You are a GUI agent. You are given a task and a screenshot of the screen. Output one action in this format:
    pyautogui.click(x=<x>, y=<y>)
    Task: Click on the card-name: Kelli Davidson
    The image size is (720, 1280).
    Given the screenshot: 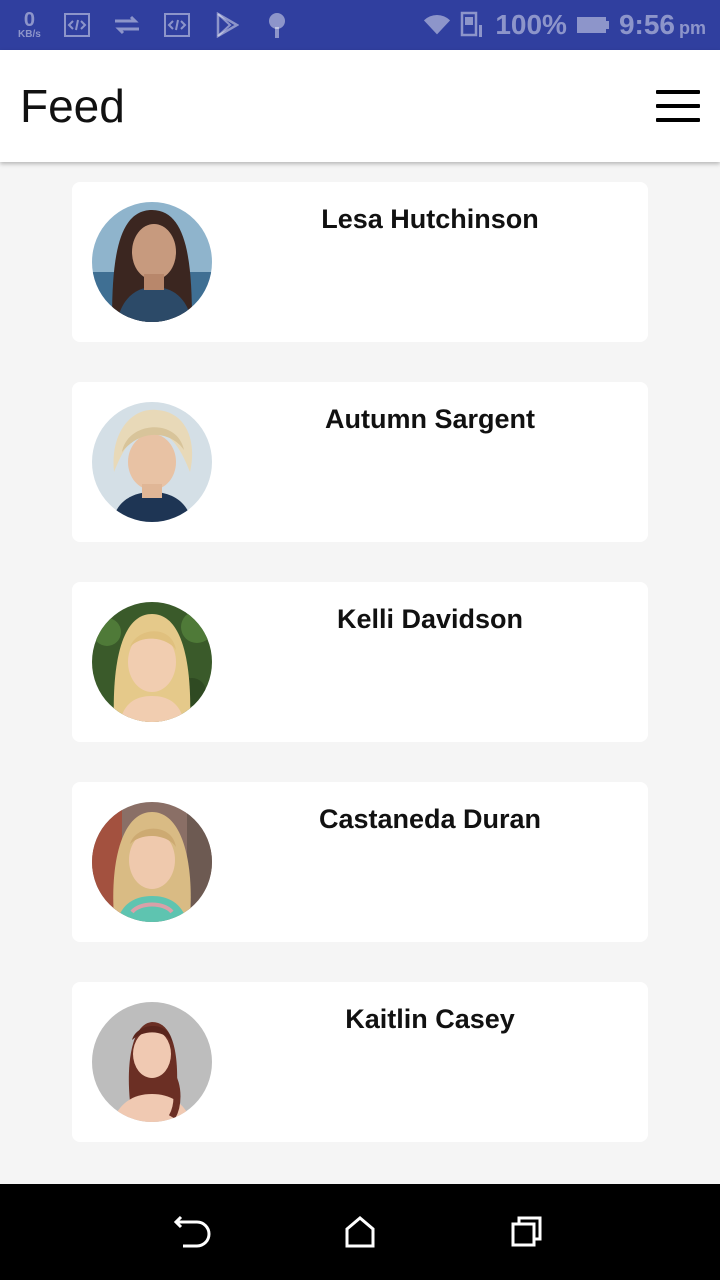 What is the action you would take?
    pyautogui.click(x=430, y=619)
    